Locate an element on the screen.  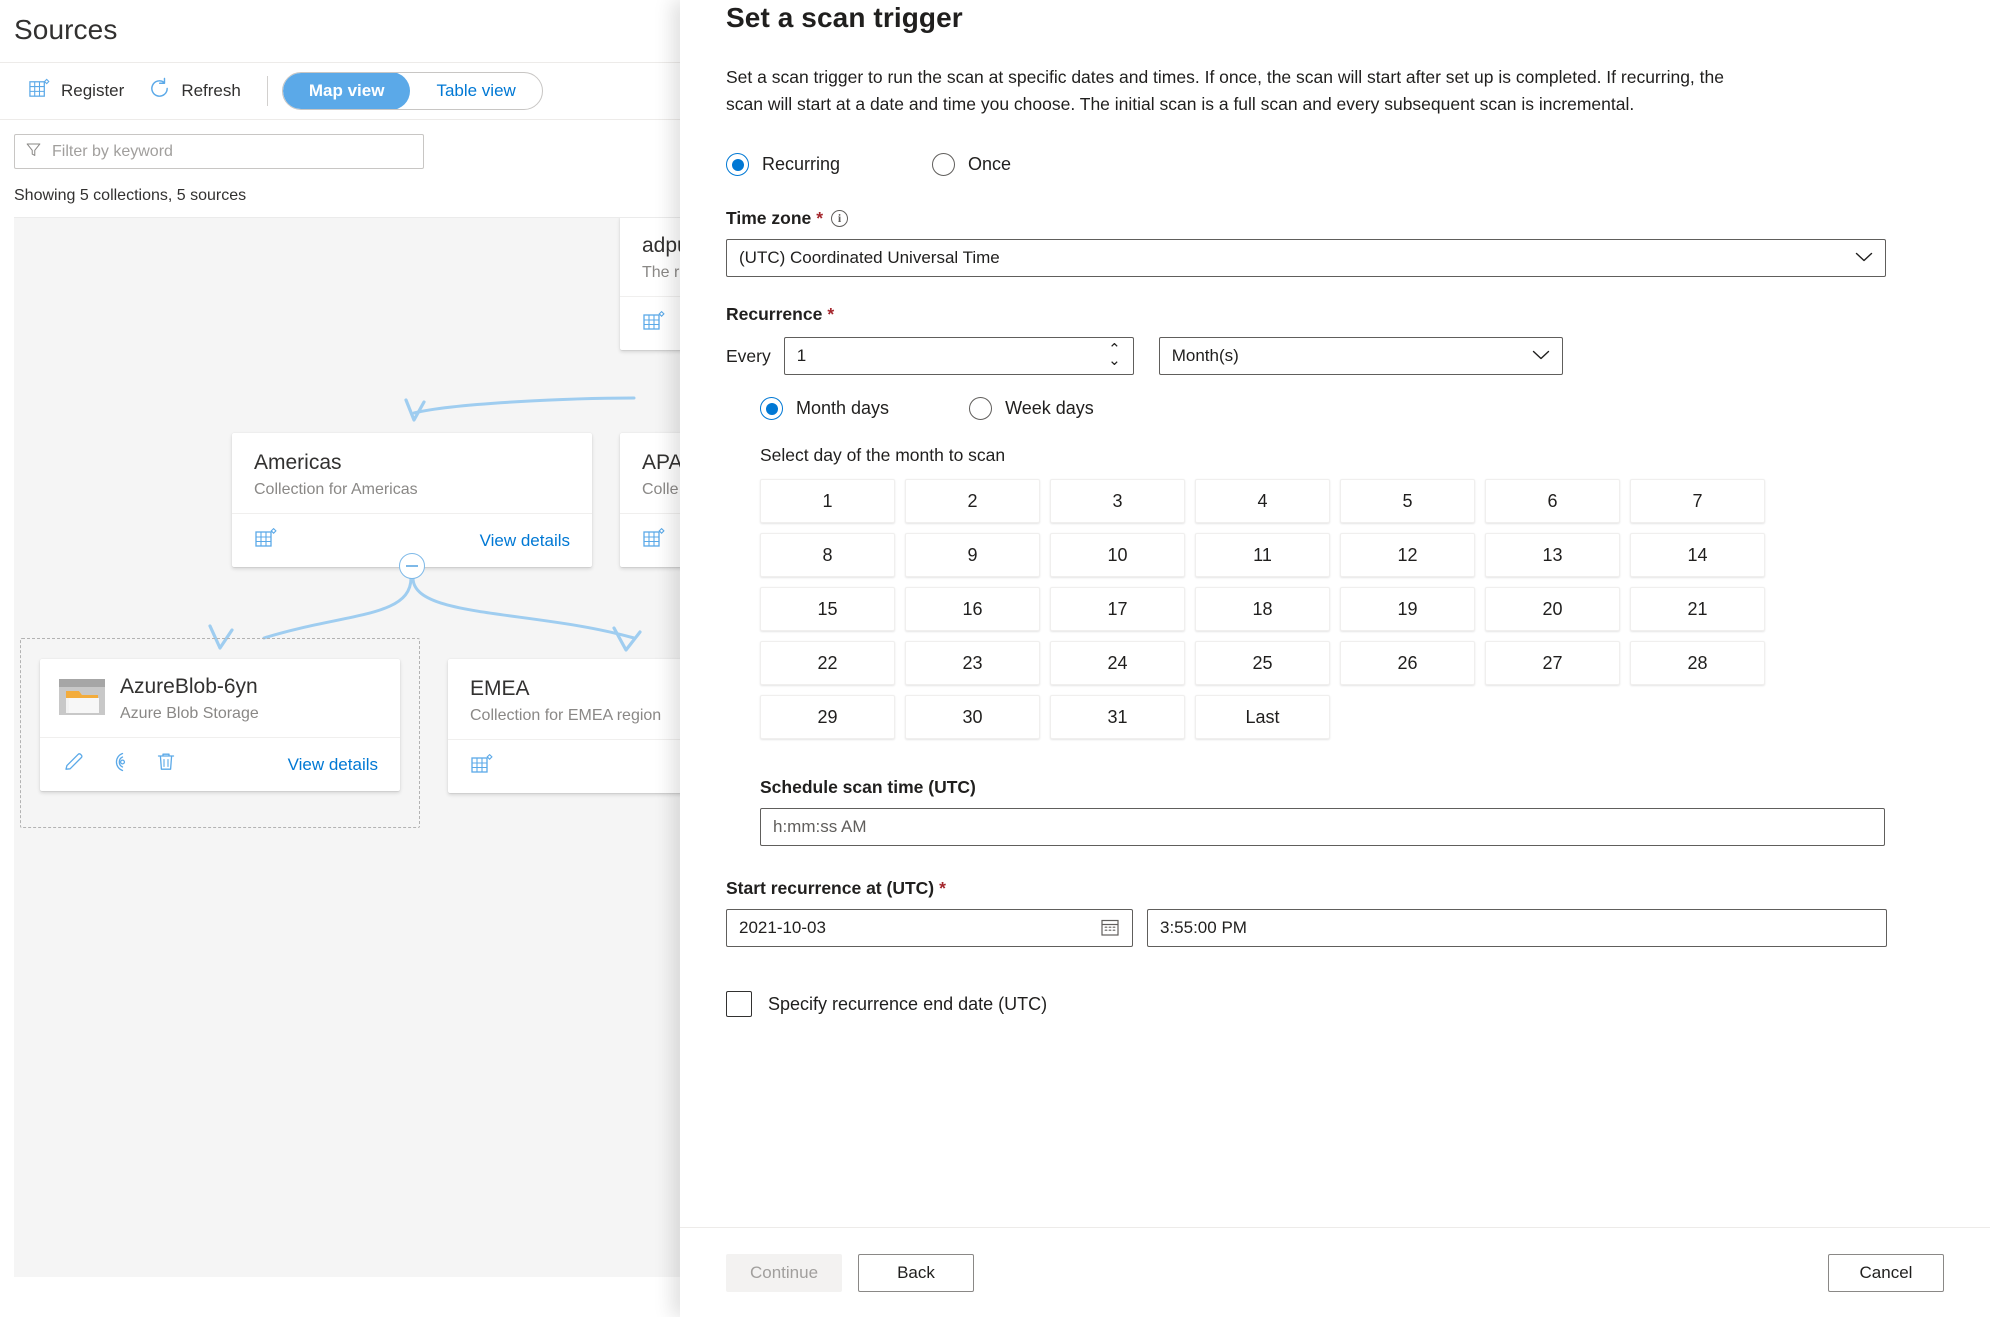
info-icon: i is located at coordinates (840, 219).